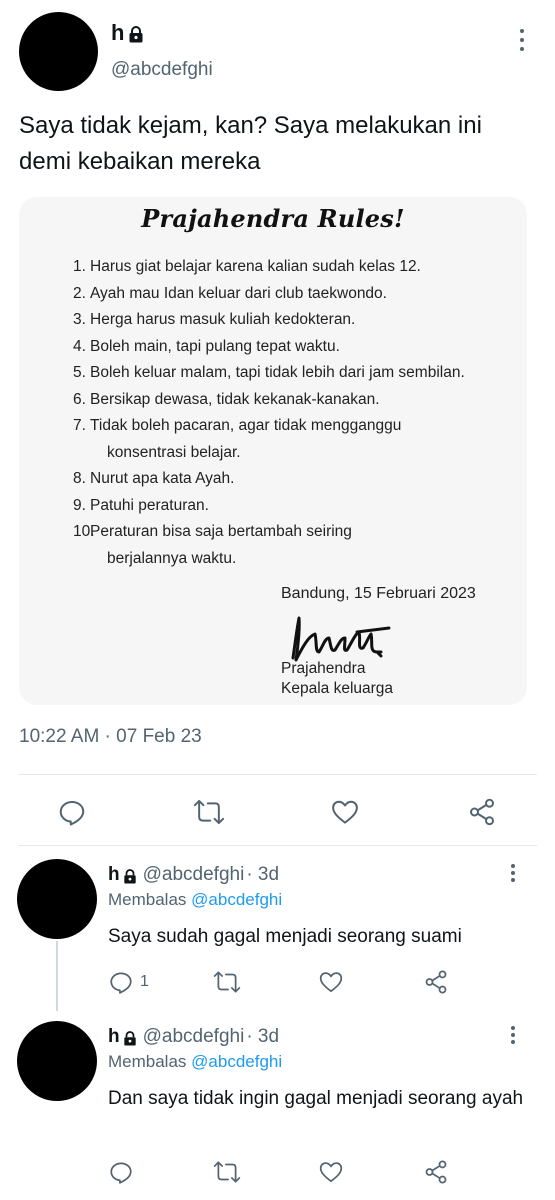 The height and width of the screenshot is (1200, 555). What do you see at coordinates (79, 505) in the screenshot?
I see `rule-number: 9.` at bounding box center [79, 505].